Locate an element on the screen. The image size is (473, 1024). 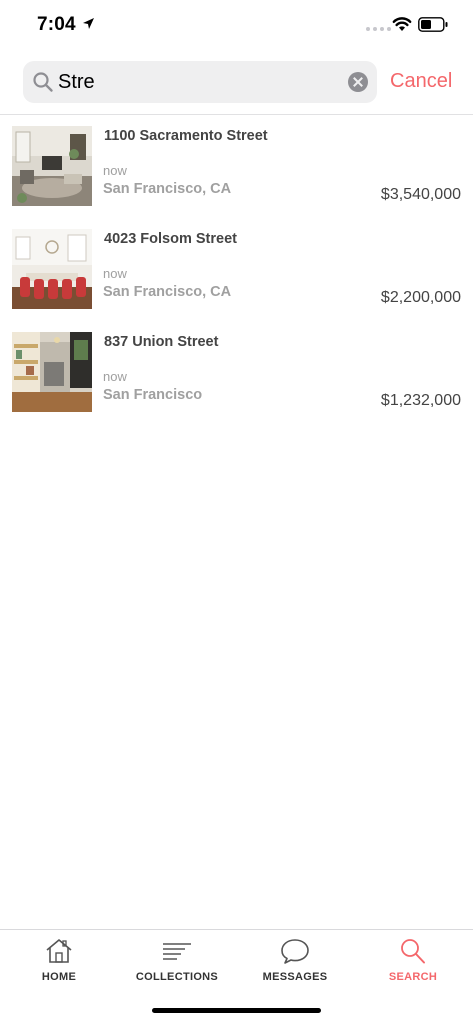
search-field is located at coordinates (200, 82).